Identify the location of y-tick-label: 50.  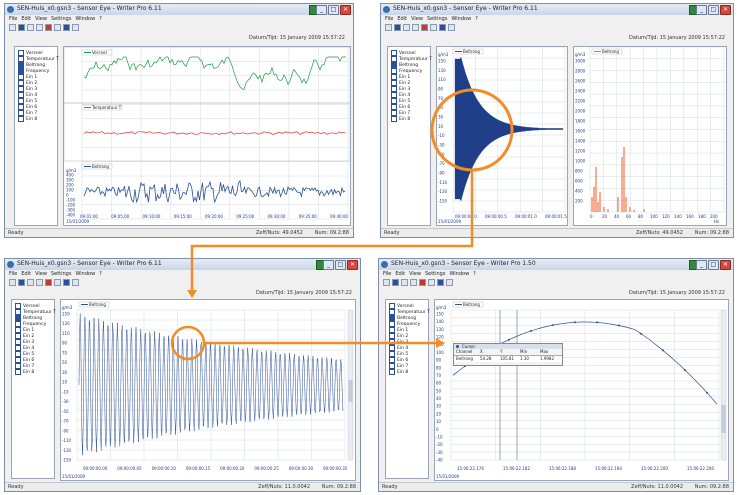
(441, 107).